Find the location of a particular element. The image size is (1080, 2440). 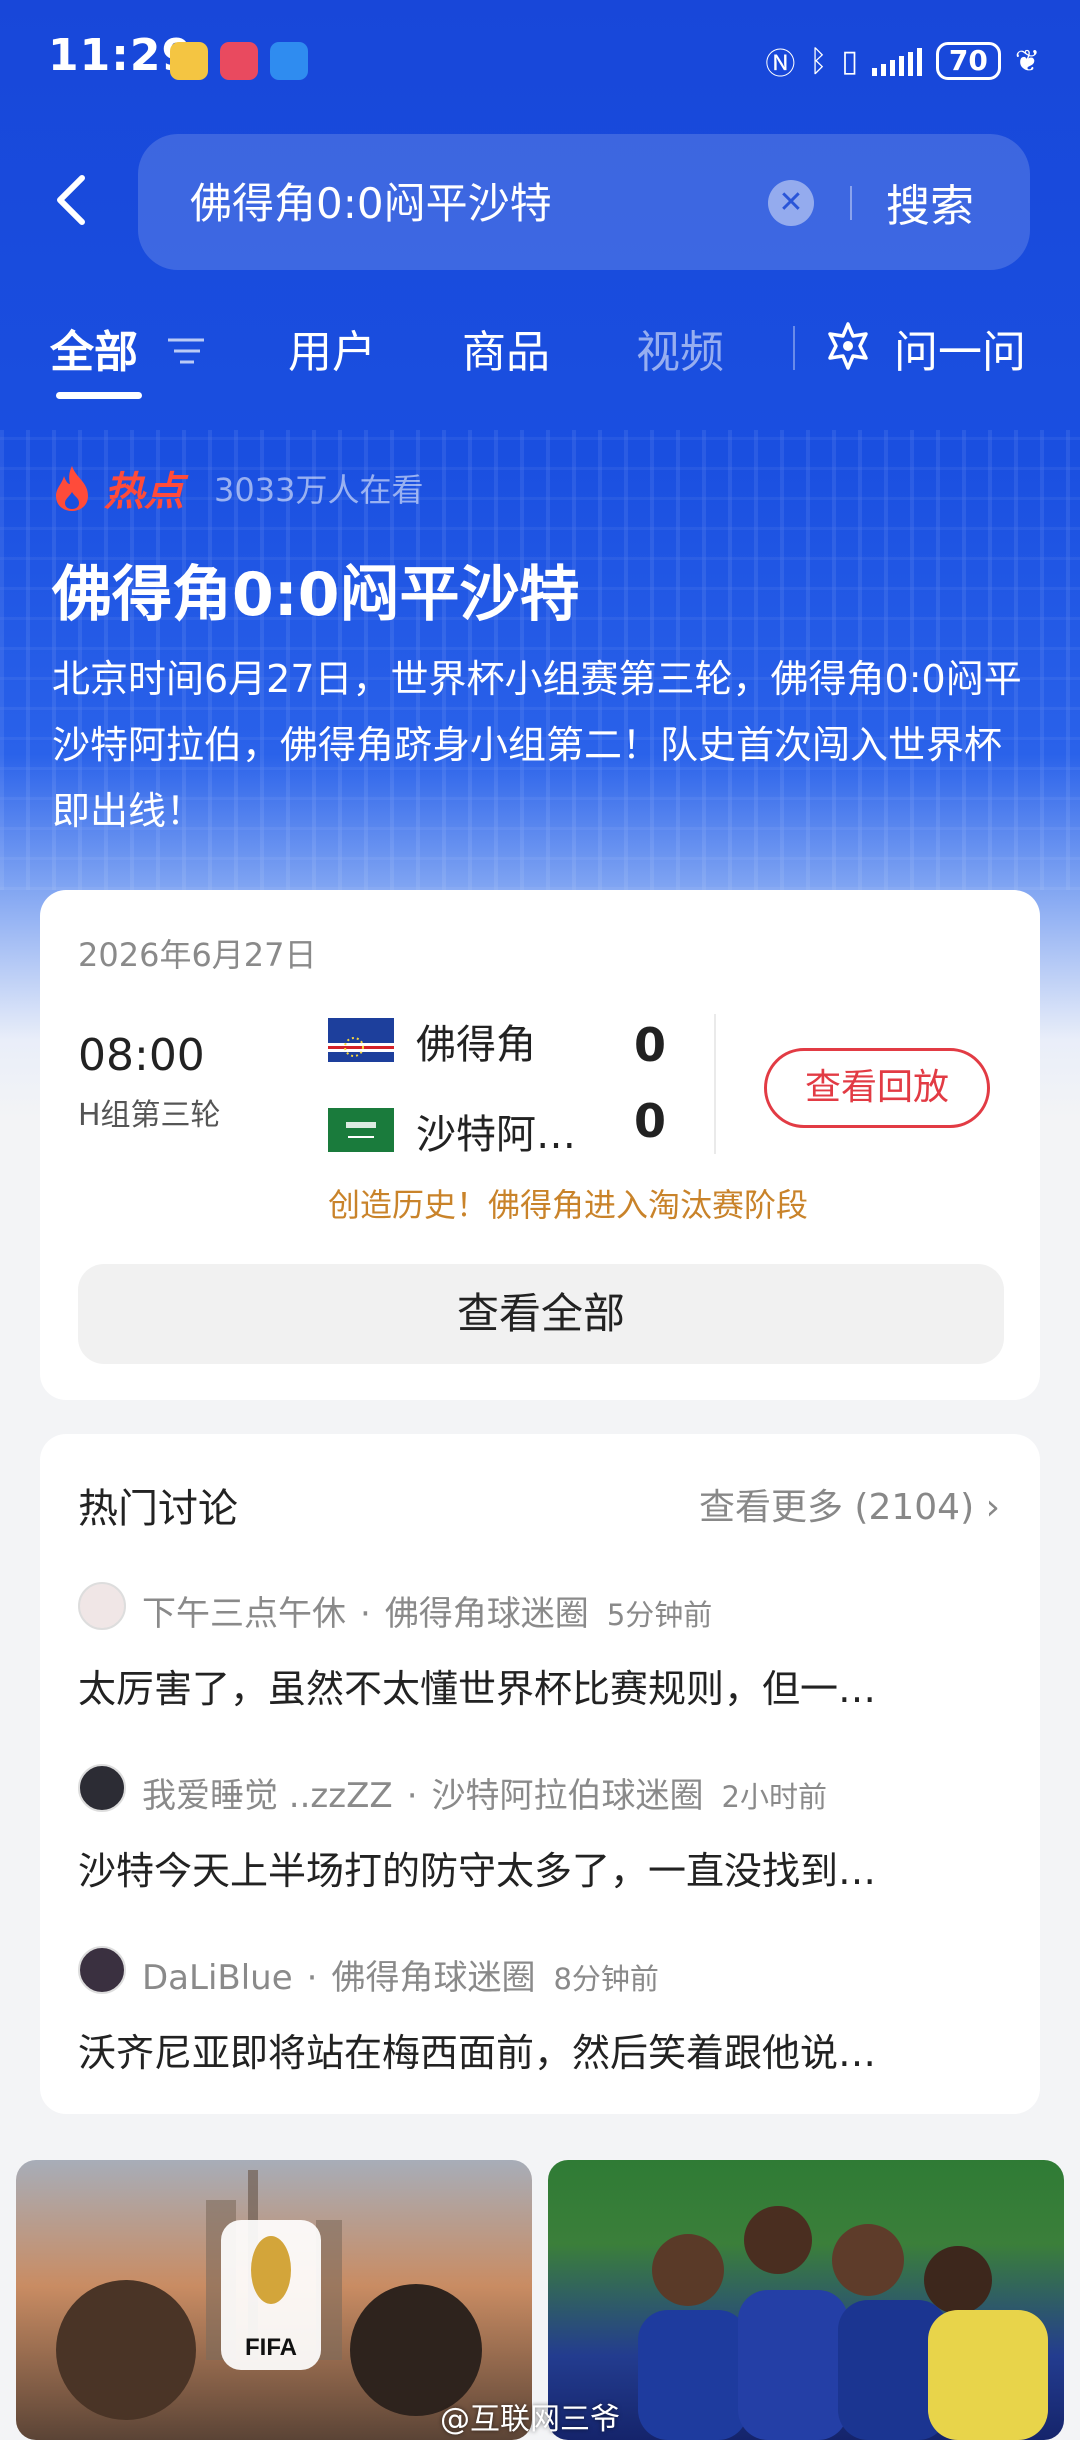

status-bar: 11:29 Ⓝ ᛒ ▯ 70 ❦ is located at coordinates (540, 60).